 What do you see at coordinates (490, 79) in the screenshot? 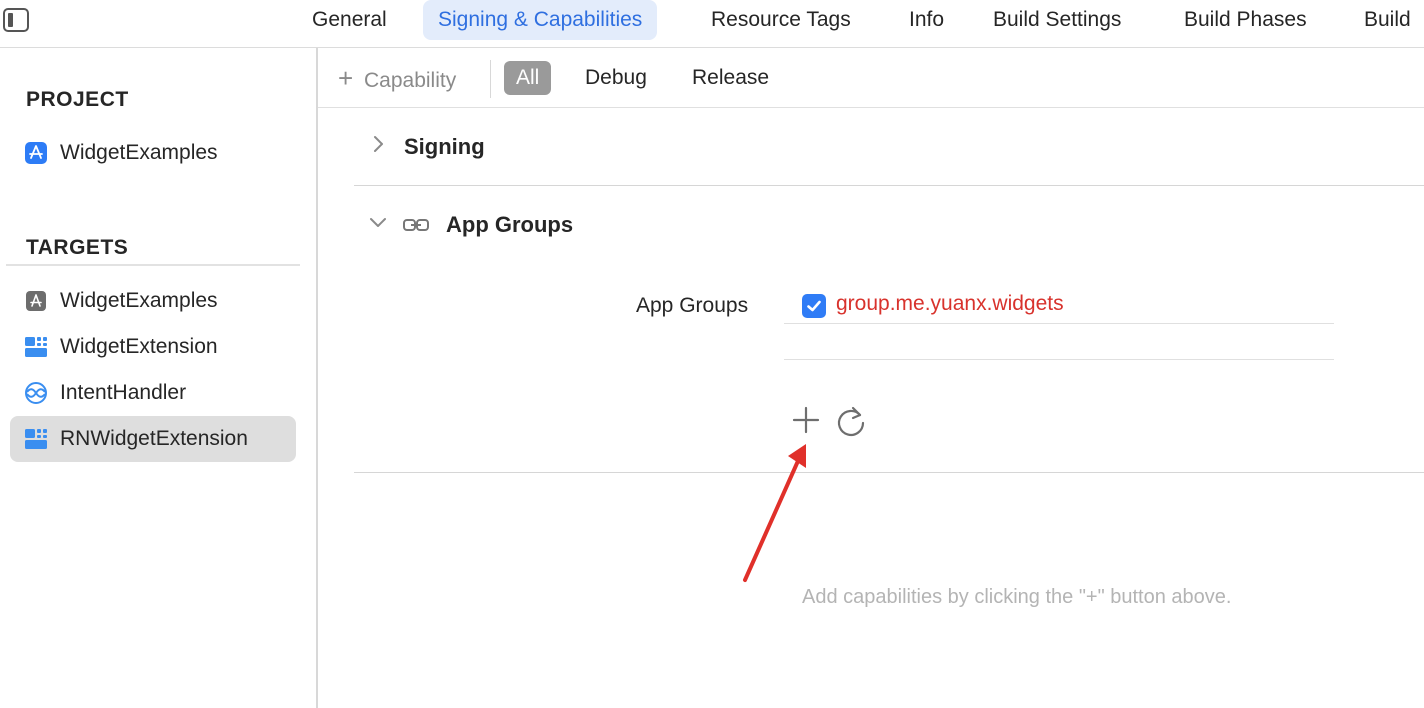
I see `toolbar-divider` at bounding box center [490, 79].